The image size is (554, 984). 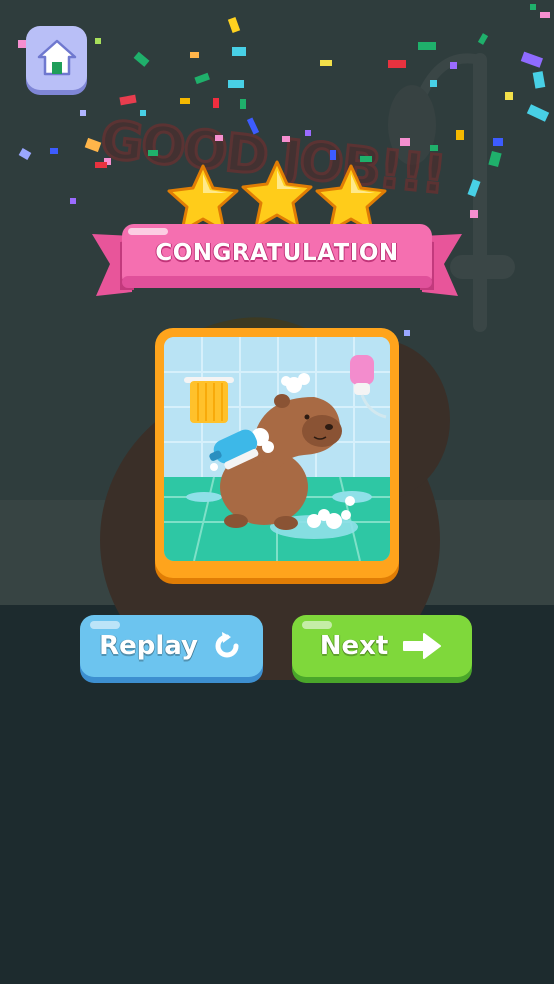 I want to click on banner-title: CONGRATULATION, so click(x=277, y=253).